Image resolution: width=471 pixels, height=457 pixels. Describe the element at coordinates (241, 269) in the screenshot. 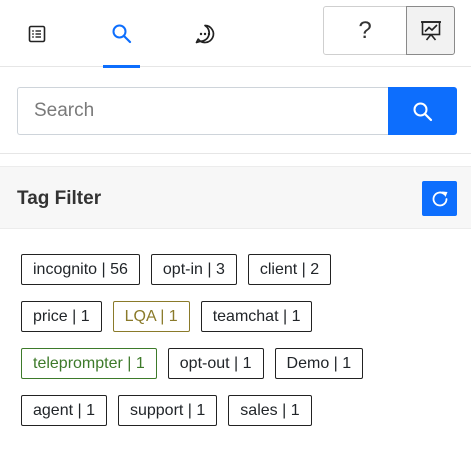

I see `tag-row: incognito | 56 opt-in | 3 client | 2` at that location.